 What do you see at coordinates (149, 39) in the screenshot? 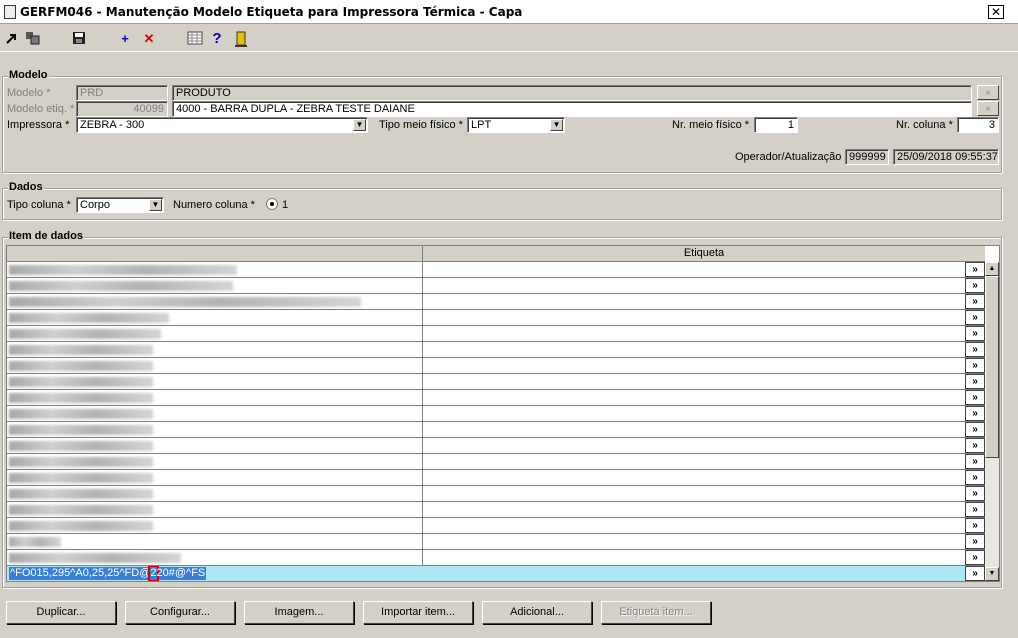
I see `delete-icon: ✕` at bounding box center [149, 39].